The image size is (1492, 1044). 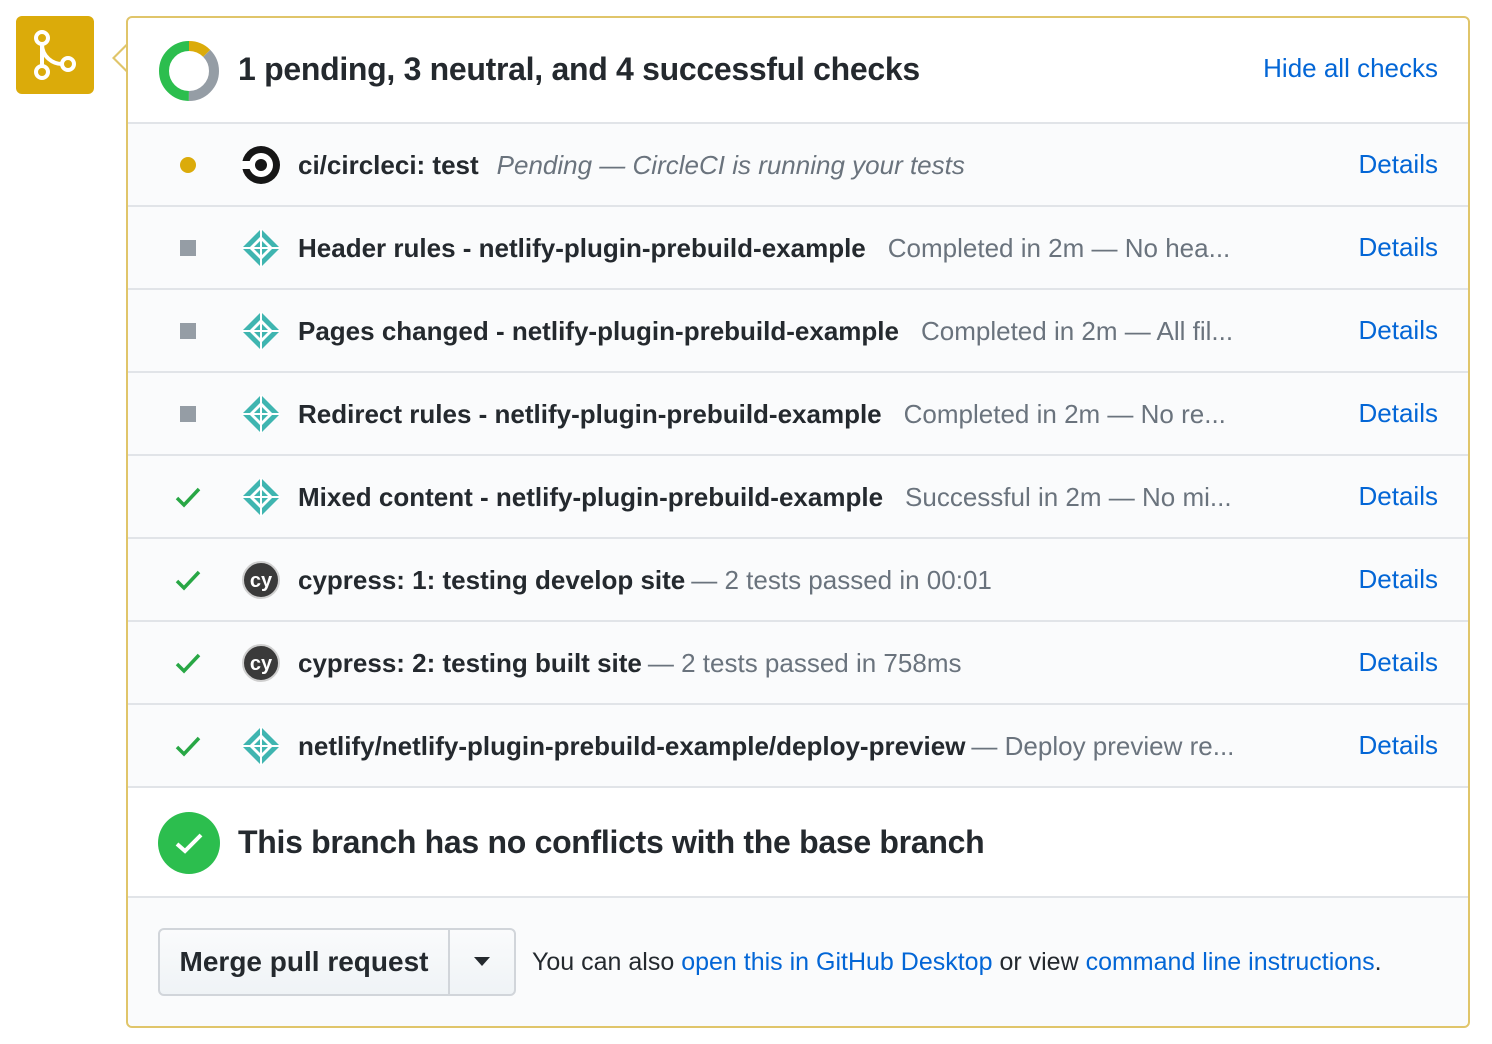 What do you see at coordinates (470, 662) in the screenshot?
I see `check-name: cypress: 2: testing built site` at bounding box center [470, 662].